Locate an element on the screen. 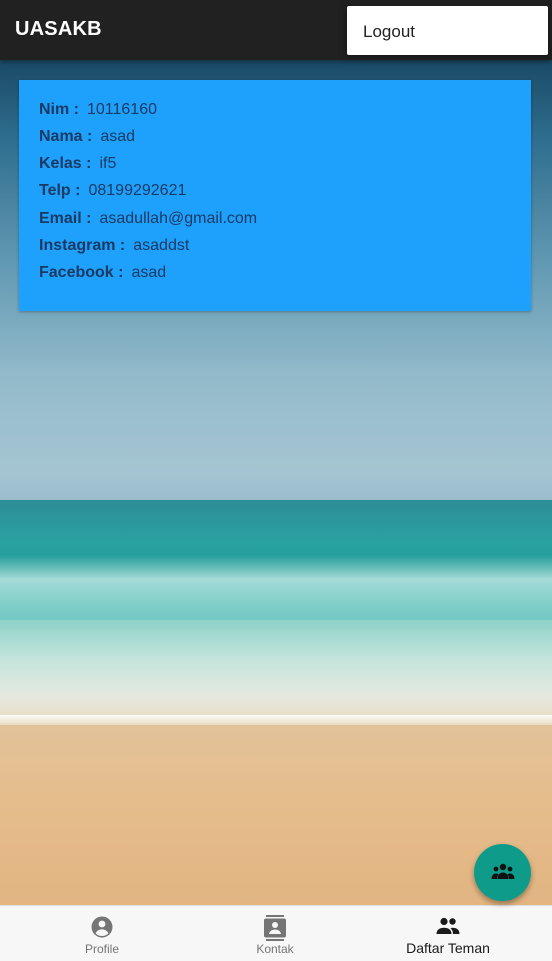 The width and height of the screenshot is (552, 961). profile-row-email: Email : asadullah@gmail.com is located at coordinates (148, 219).